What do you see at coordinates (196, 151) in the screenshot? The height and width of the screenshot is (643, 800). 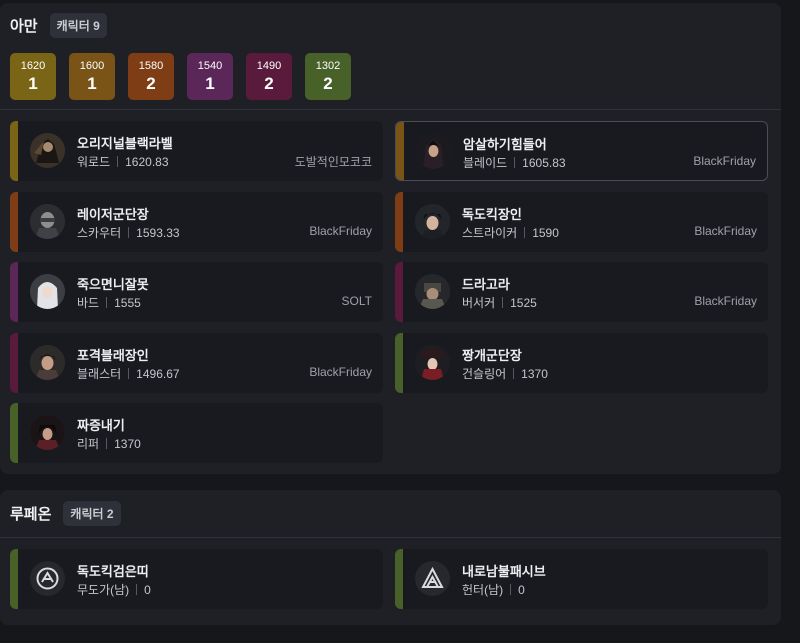 I see `character-card: 오리지널블랙라벨 워로드 1620.83 도발적인모코코` at bounding box center [196, 151].